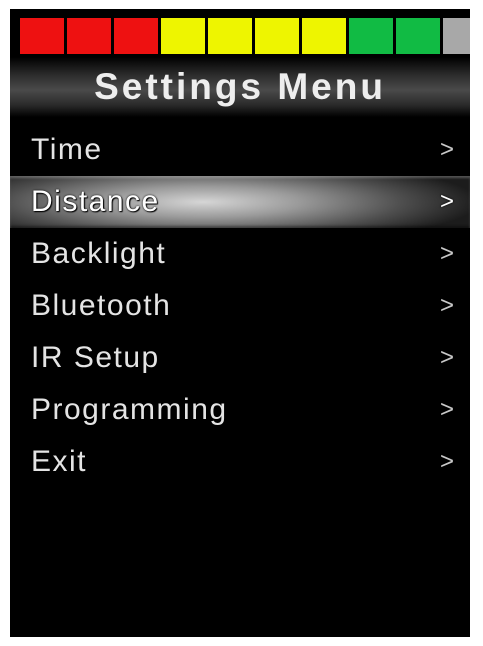 This screenshot has height=646, width=483. I want to click on menu-item-label: Backlight, so click(99, 253).